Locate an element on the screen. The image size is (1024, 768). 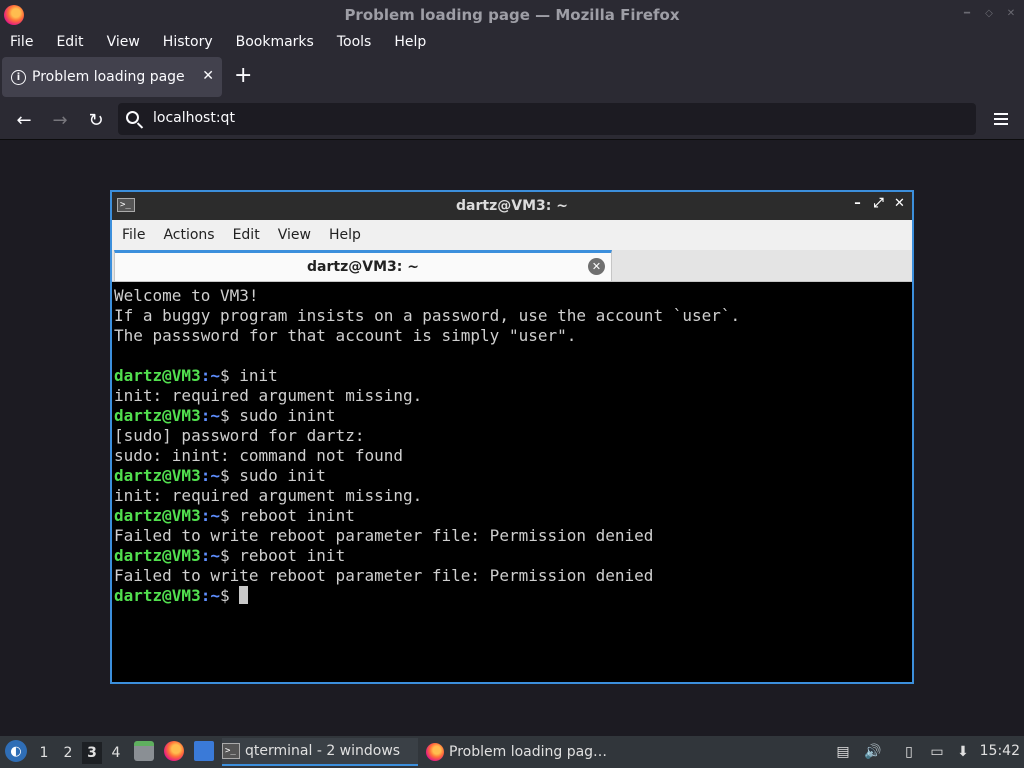
prompt-command: $ sudo init is located at coordinates (272, 475).